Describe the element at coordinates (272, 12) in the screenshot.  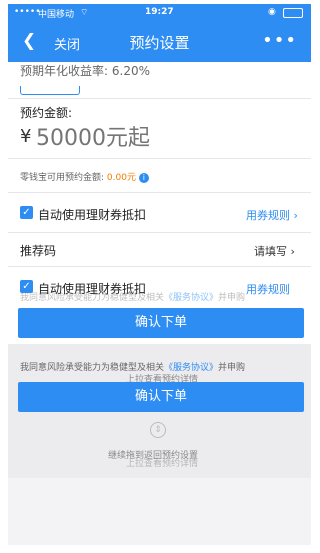
I see `location-icon: ◉` at that location.